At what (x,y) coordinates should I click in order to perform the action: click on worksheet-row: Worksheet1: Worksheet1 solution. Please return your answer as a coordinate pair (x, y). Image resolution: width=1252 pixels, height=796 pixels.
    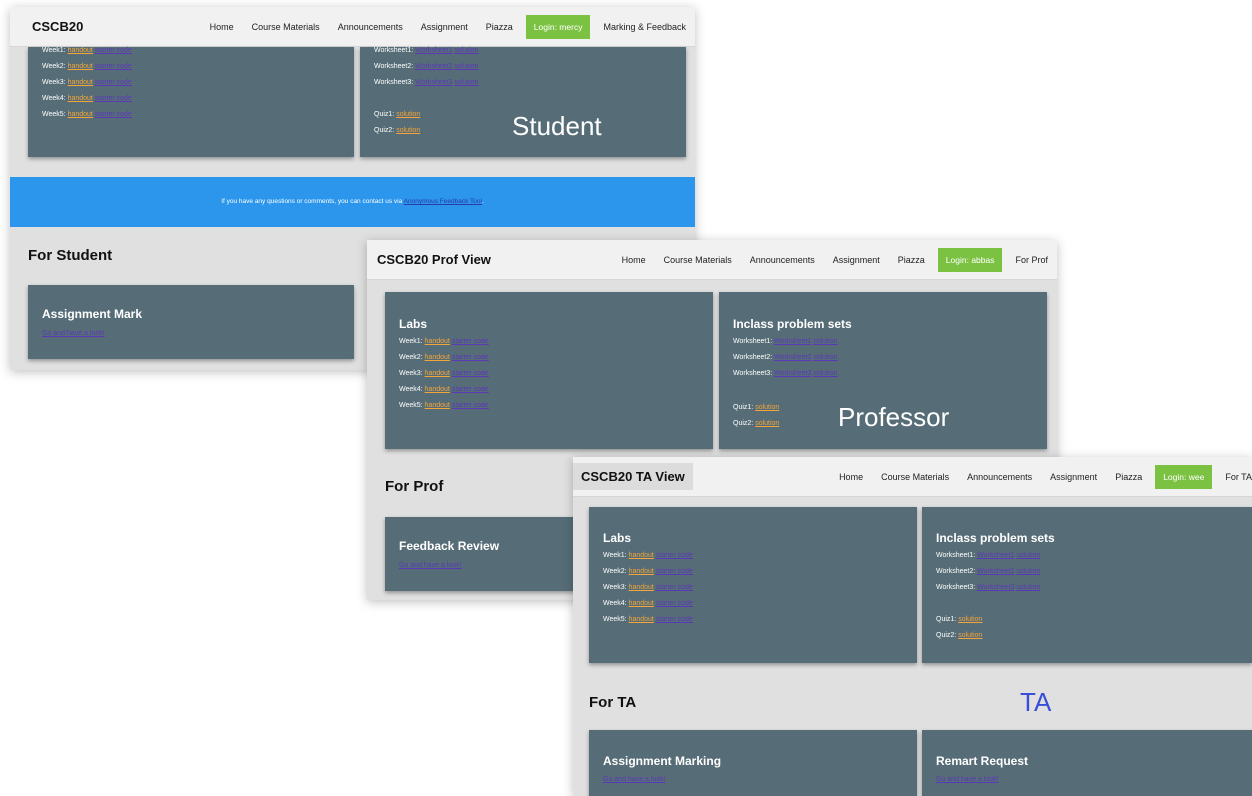
    Looking at the image, I should click on (785, 341).